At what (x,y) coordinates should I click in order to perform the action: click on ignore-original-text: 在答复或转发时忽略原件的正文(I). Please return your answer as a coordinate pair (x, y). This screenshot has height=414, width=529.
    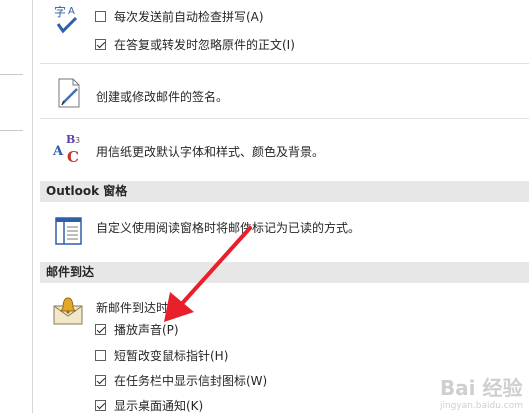
    Looking at the image, I should click on (195, 44).